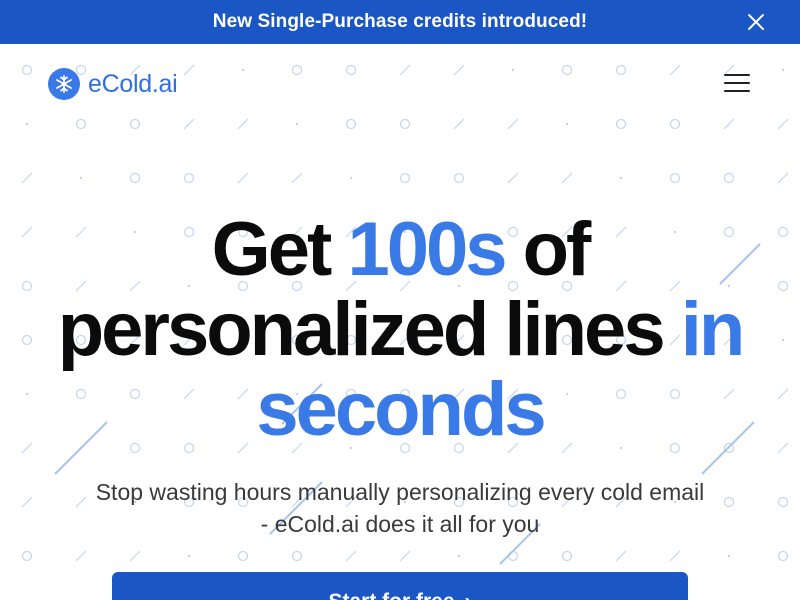 The width and height of the screenshot is (800, 600). Describe the element at coordinates (401, 409) in the screenshot. I see `headline-line-3: seconds` at that location.